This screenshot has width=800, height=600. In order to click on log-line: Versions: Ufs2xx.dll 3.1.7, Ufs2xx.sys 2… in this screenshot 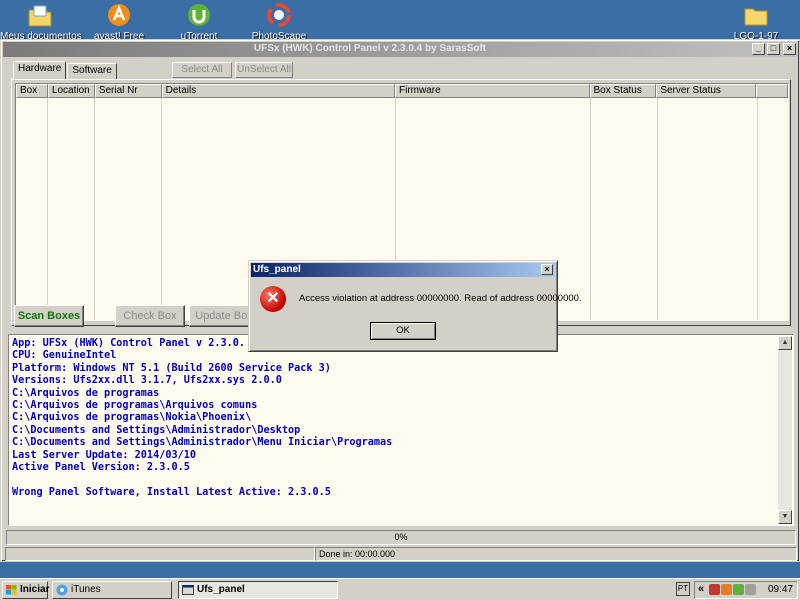, I will do `click(147, 381)`.